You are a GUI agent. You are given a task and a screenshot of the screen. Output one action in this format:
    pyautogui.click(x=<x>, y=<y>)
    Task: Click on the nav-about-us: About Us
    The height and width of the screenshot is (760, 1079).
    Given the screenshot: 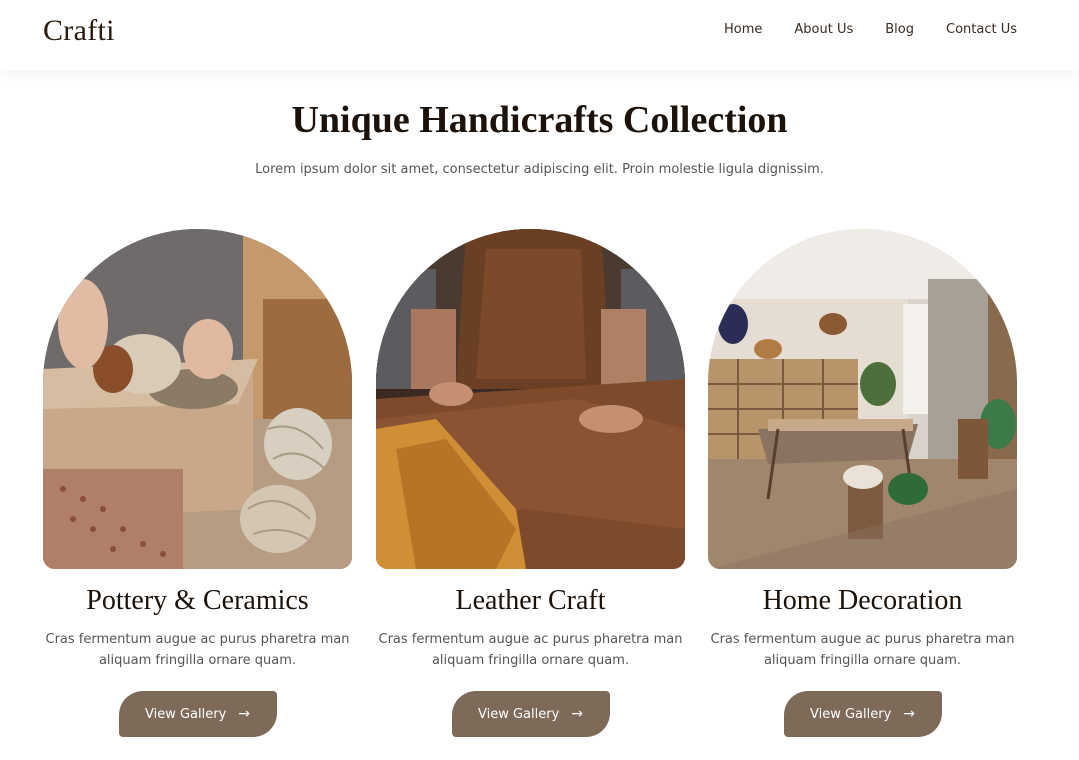 What is the action you would take?
    pyautogui.click(x=823, y=29)
    